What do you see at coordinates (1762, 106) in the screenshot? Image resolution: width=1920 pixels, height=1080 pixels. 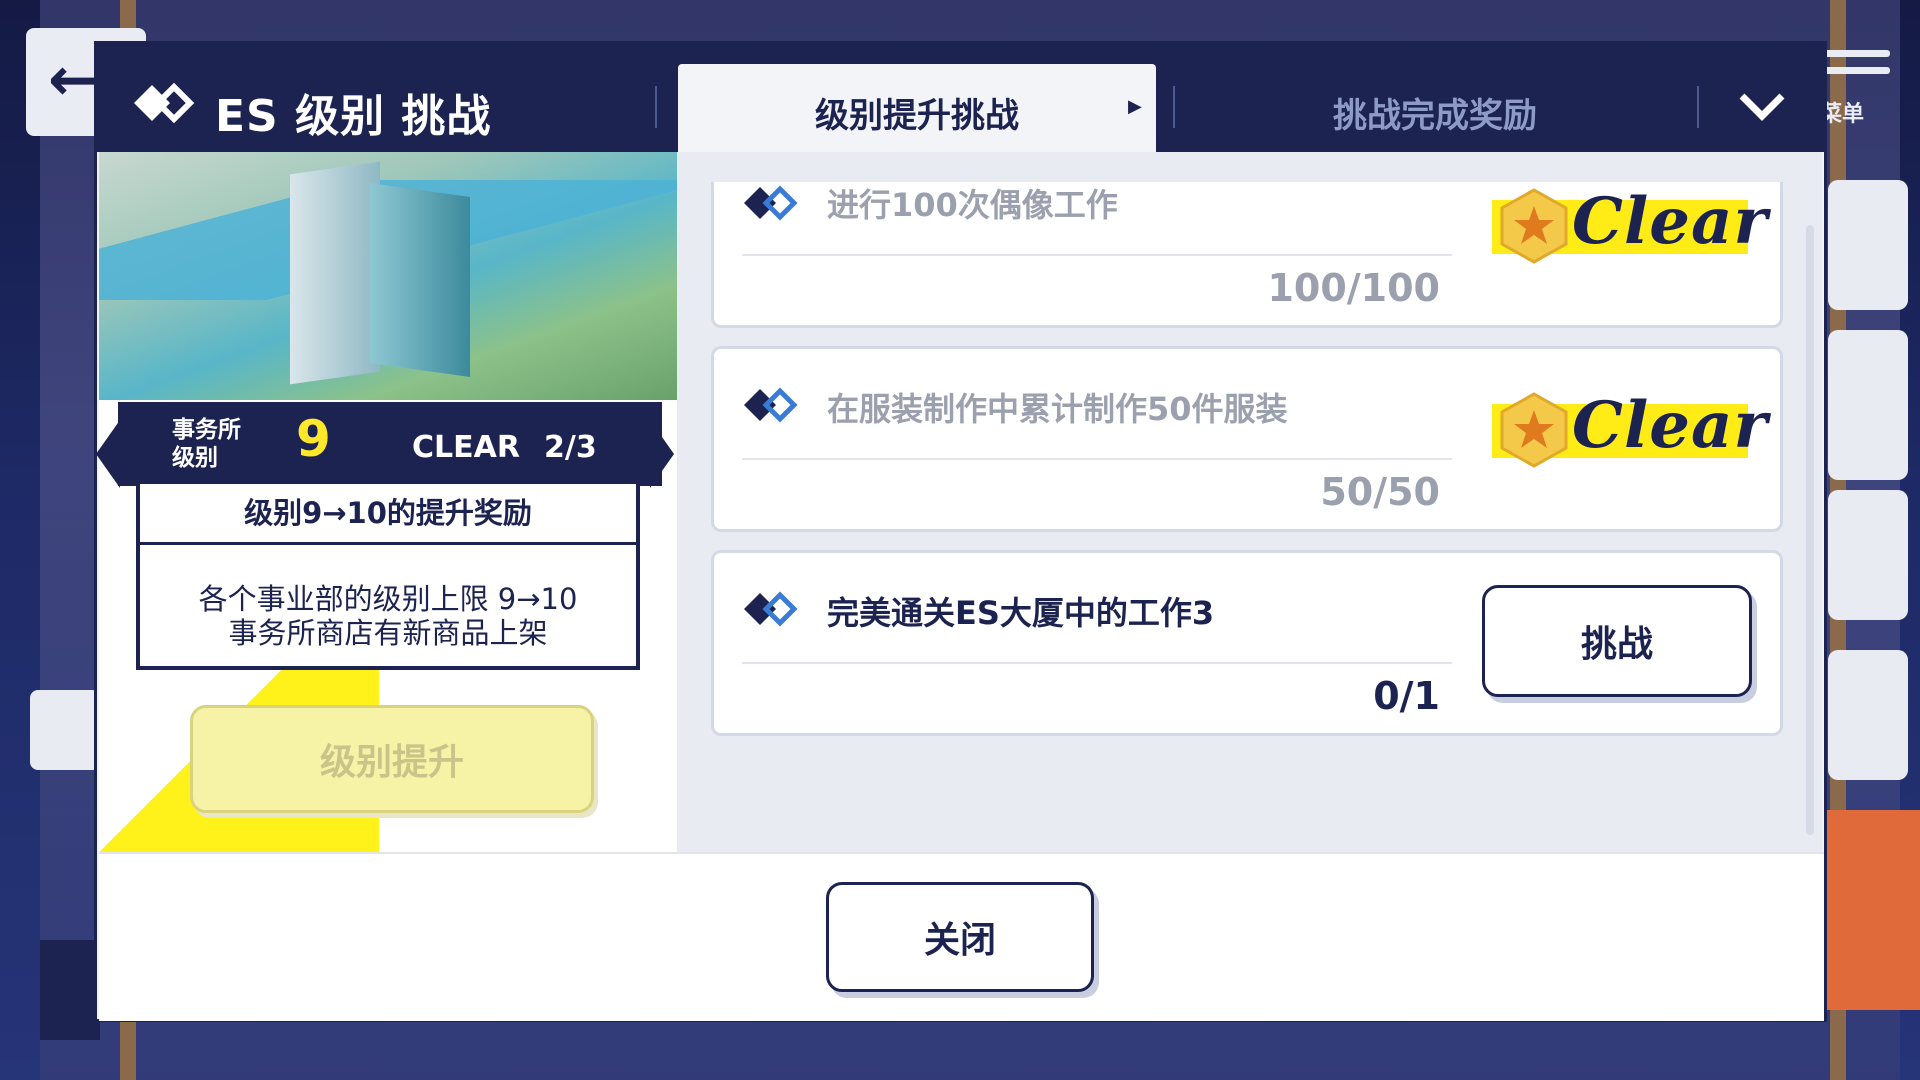 I see `chevron-down-icon` at bounding box center [1762, 106].